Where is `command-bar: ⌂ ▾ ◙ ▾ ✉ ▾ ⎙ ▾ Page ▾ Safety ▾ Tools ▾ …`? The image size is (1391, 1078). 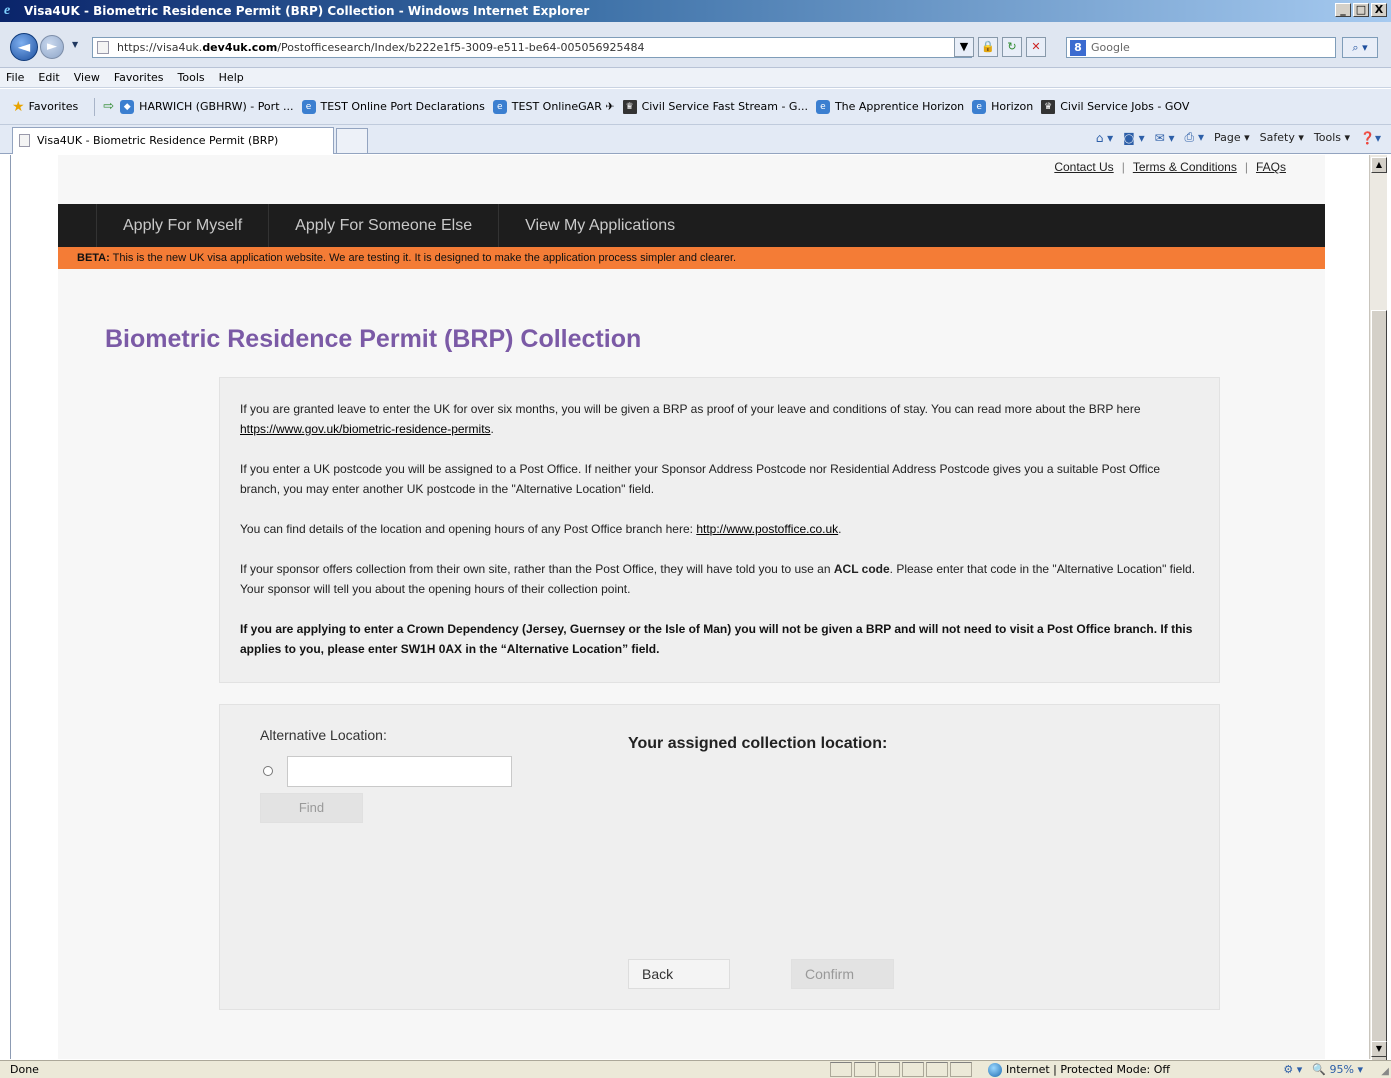 command-bar: ⌂ ▾ ◙ ▾ ✉ ▾ ⎙ ▾ Page ▾ Safety ▾ Tools ▾ … is located at coordinates (1238, 137).